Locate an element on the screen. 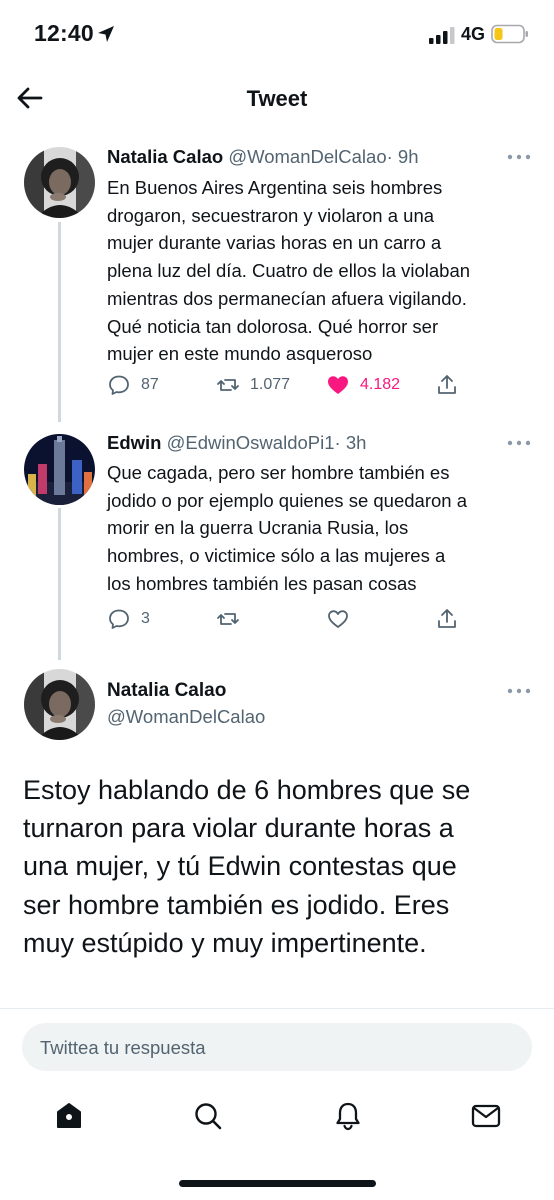  author-handle: @EdwinOswaldoPi1 is located at coordinates (251, 442).